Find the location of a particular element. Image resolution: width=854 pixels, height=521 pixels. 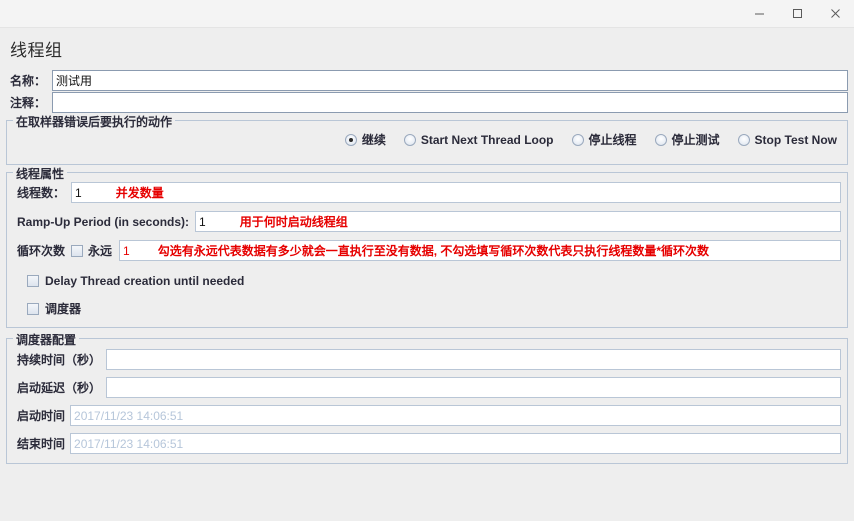

ramp-up-value: 1 is located at coordinates (202, 221).